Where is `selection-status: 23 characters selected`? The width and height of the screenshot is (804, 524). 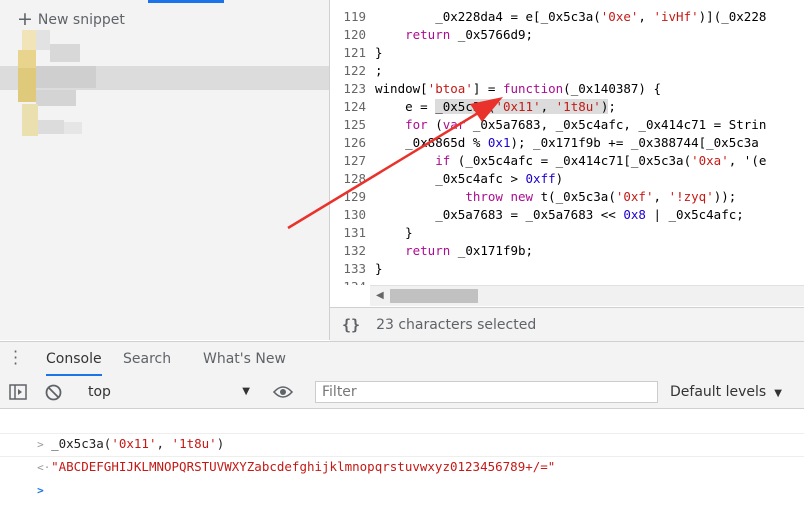
selection-status: 23 characters selected is located at coordinates (456, 324).